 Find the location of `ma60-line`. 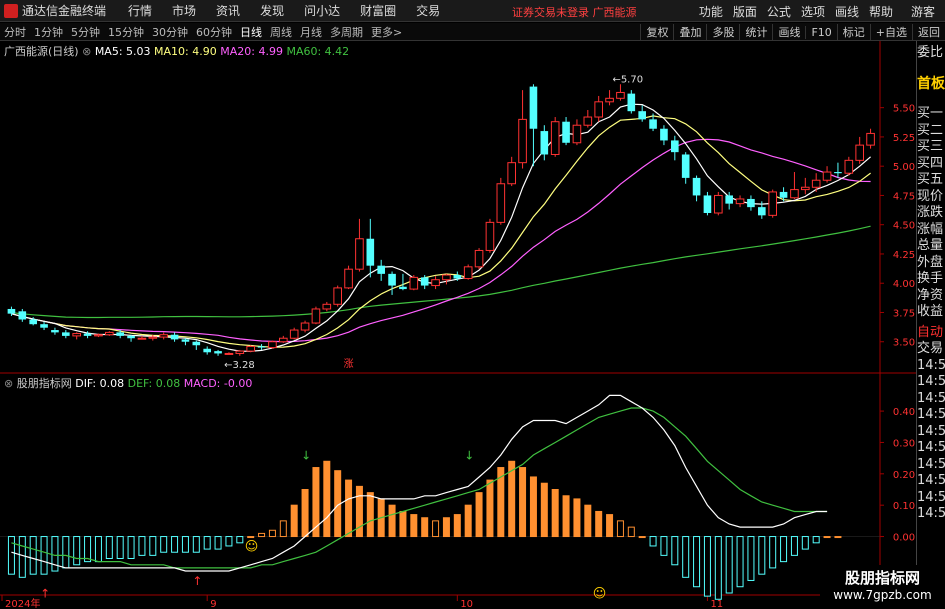

ma60-line is located at coordinates (441, 272).